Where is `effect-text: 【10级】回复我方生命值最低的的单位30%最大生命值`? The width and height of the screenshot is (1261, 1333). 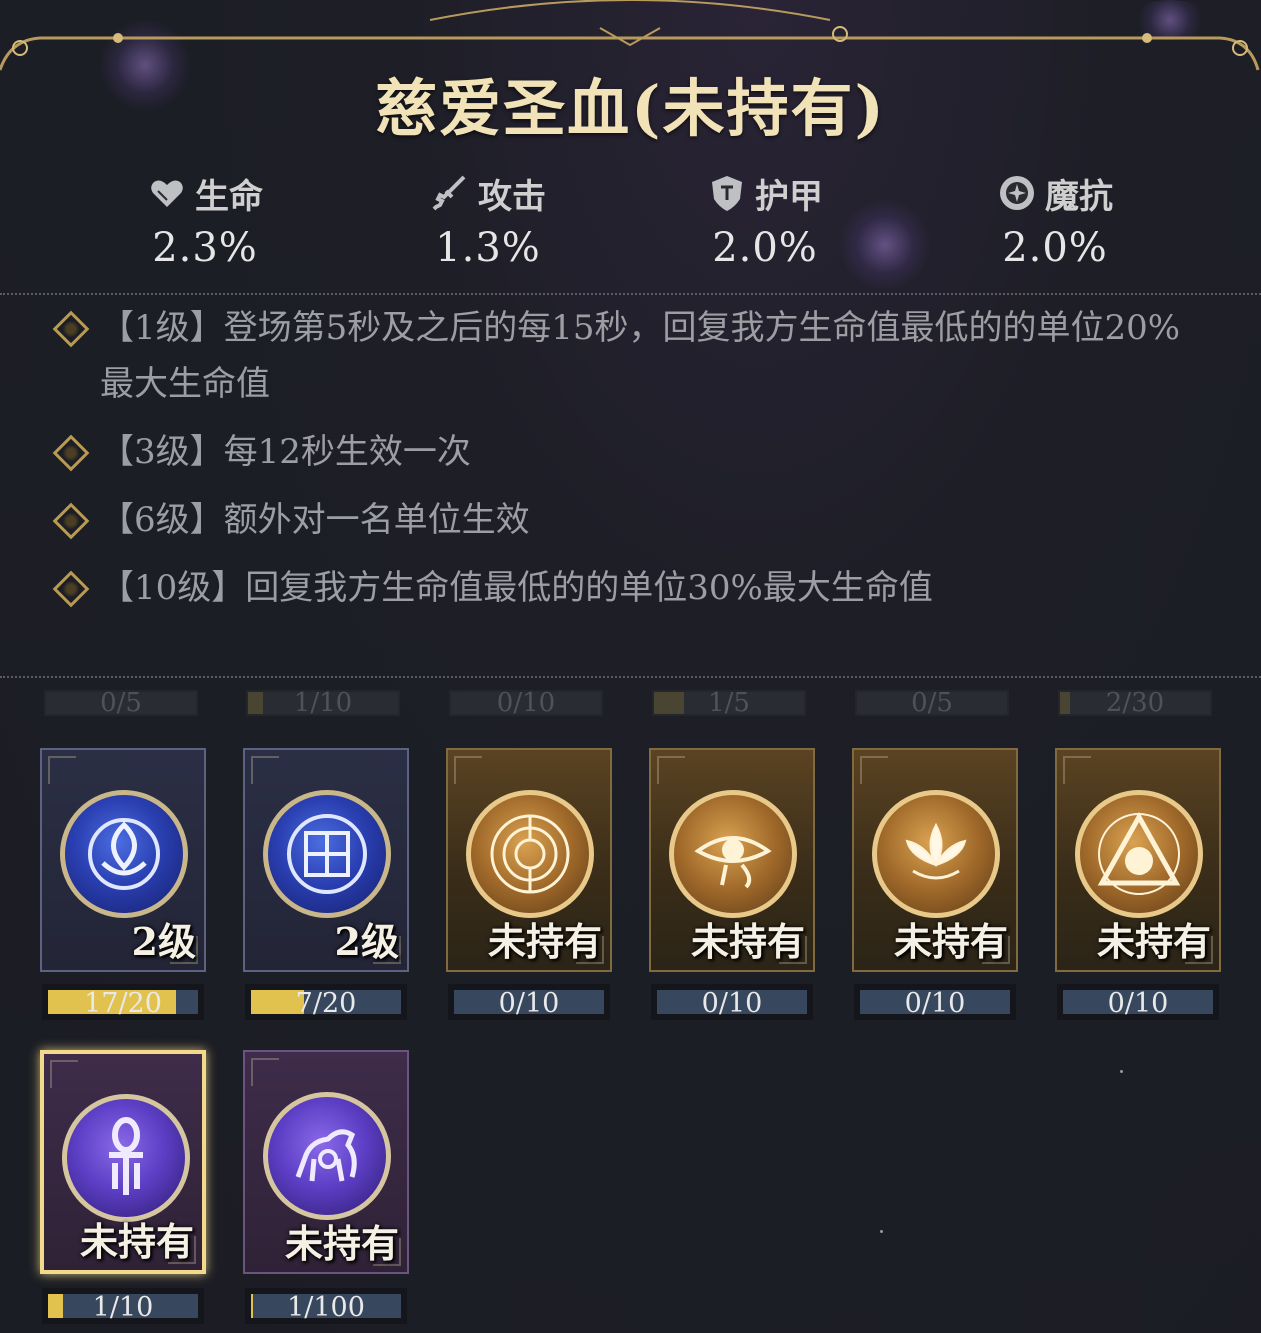 effect-text: 【10级】回复我方生命值最低的的单位30%最大生命值 is located at coordinates (516, 588).